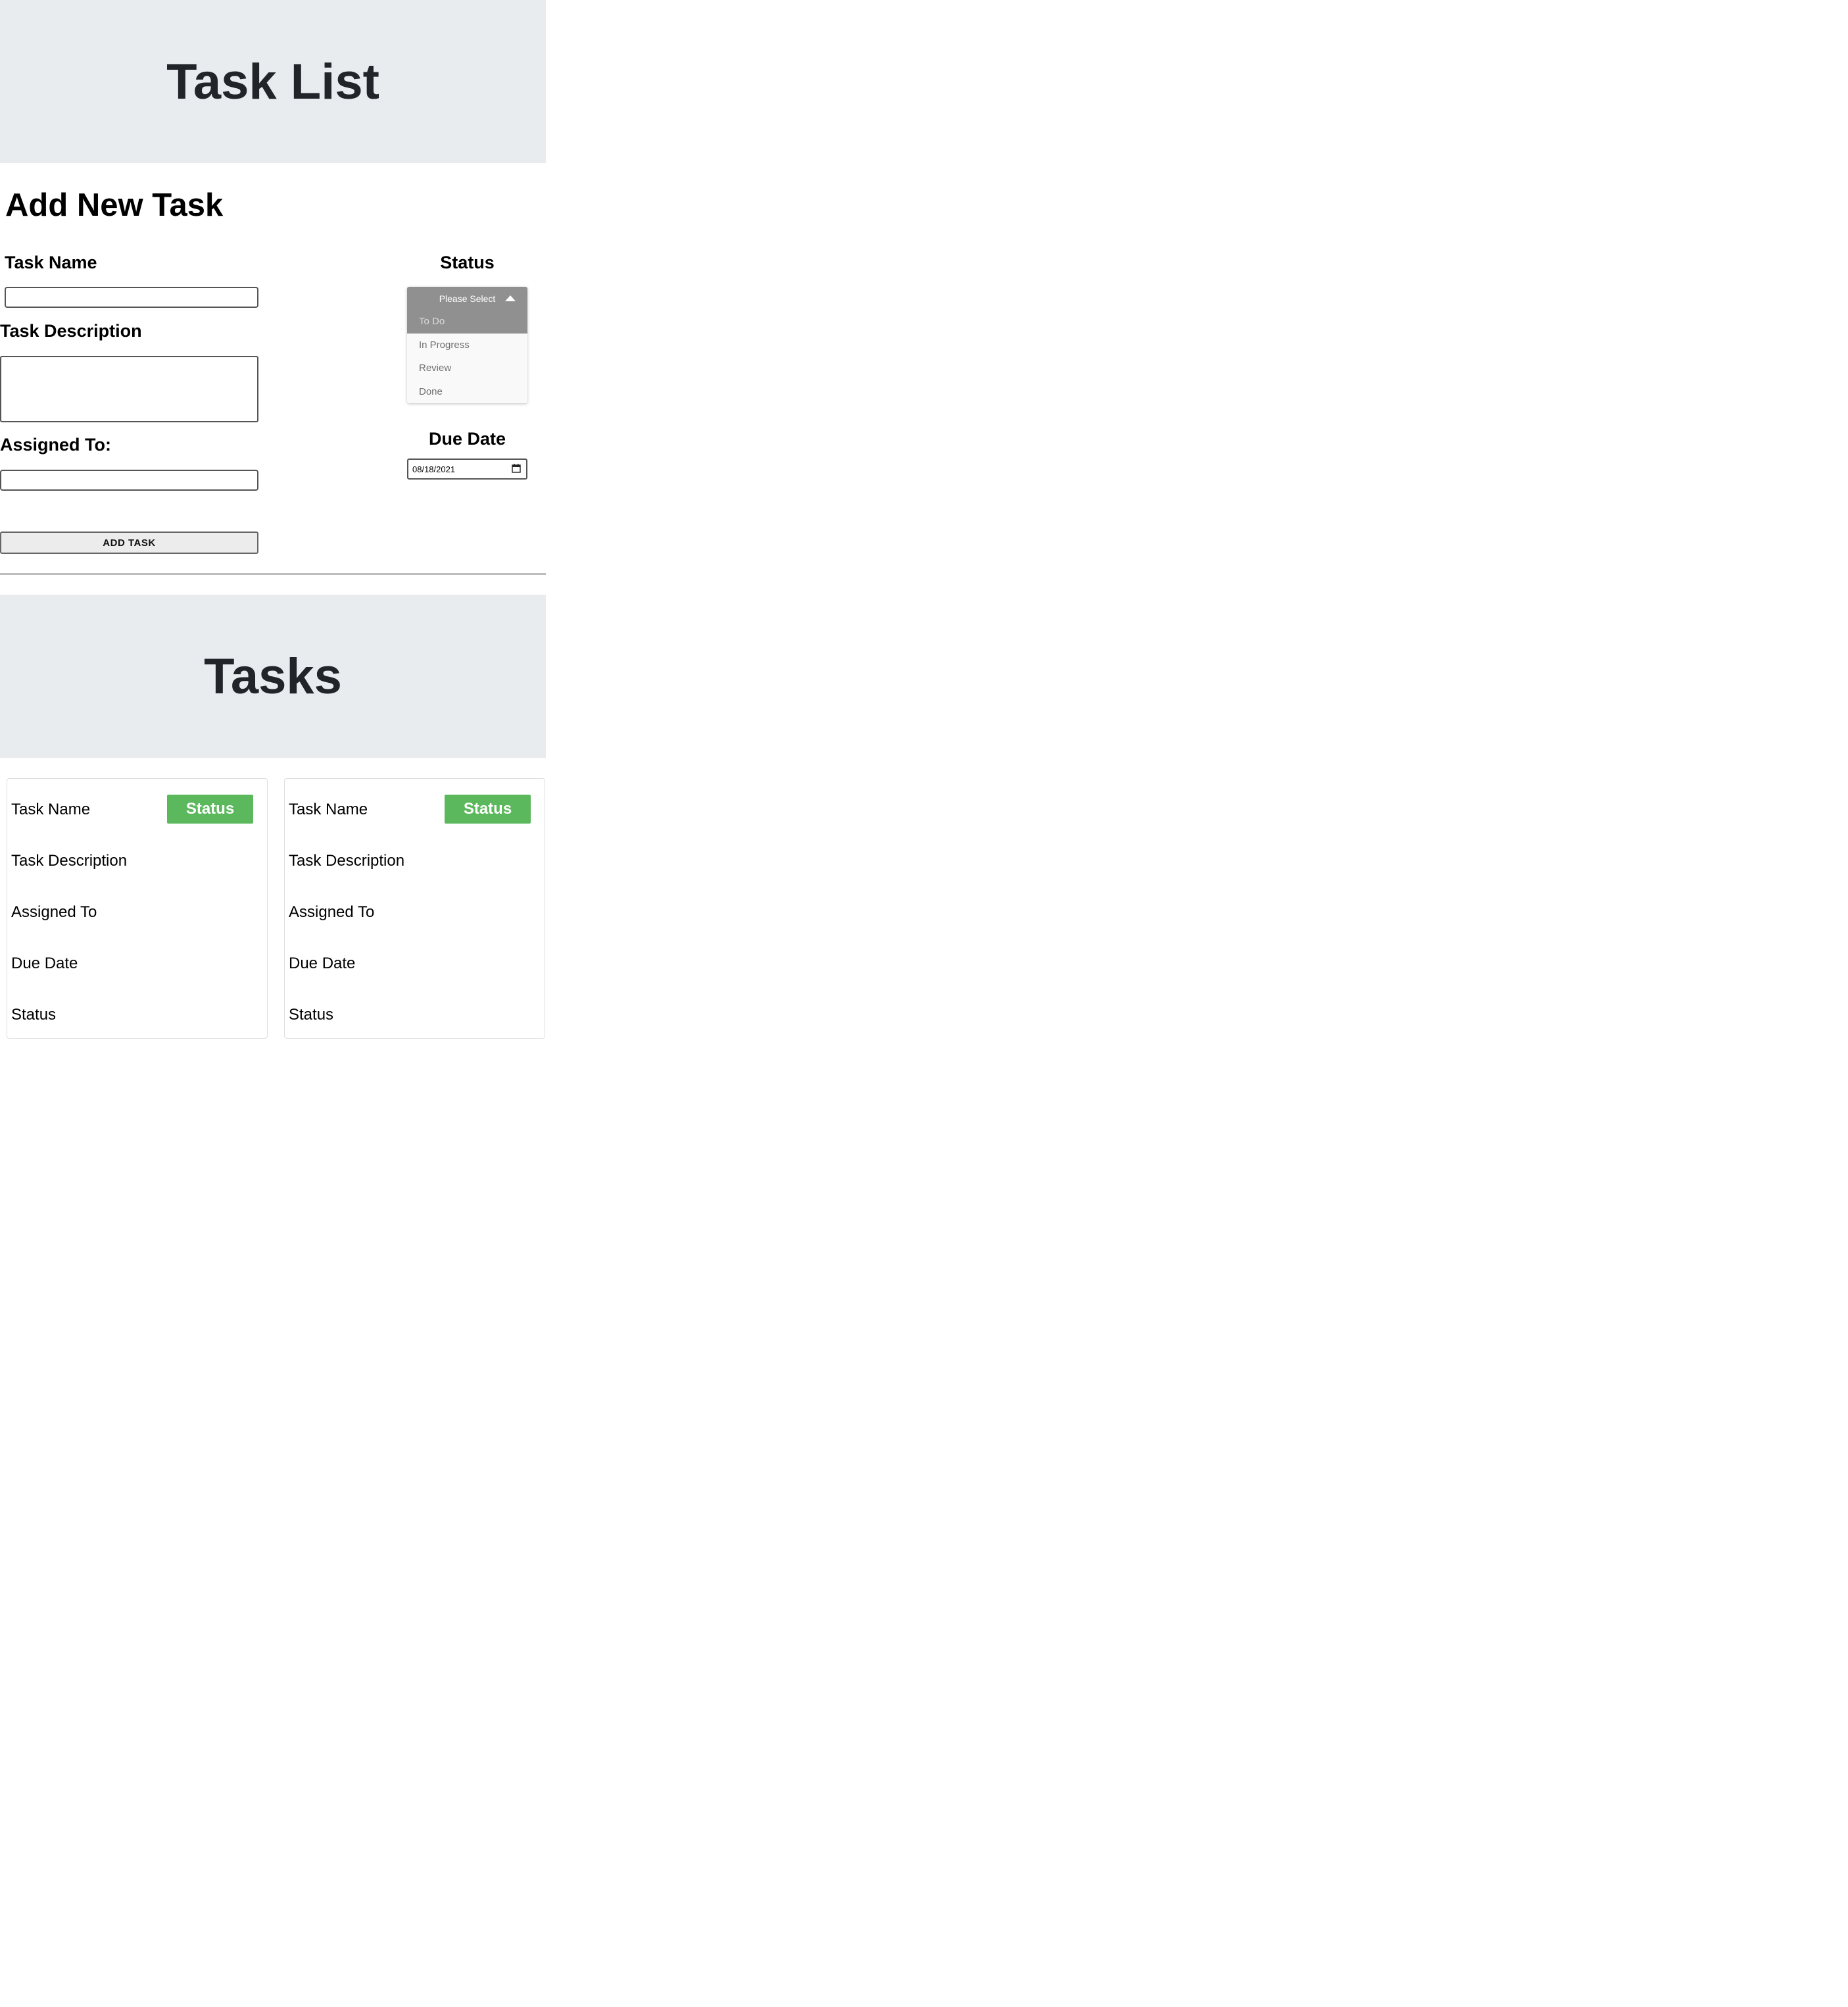  Describe the element at coordinates (467, 469) in the screenshot. I see `due-date-input: 08/18/2021` at that location.